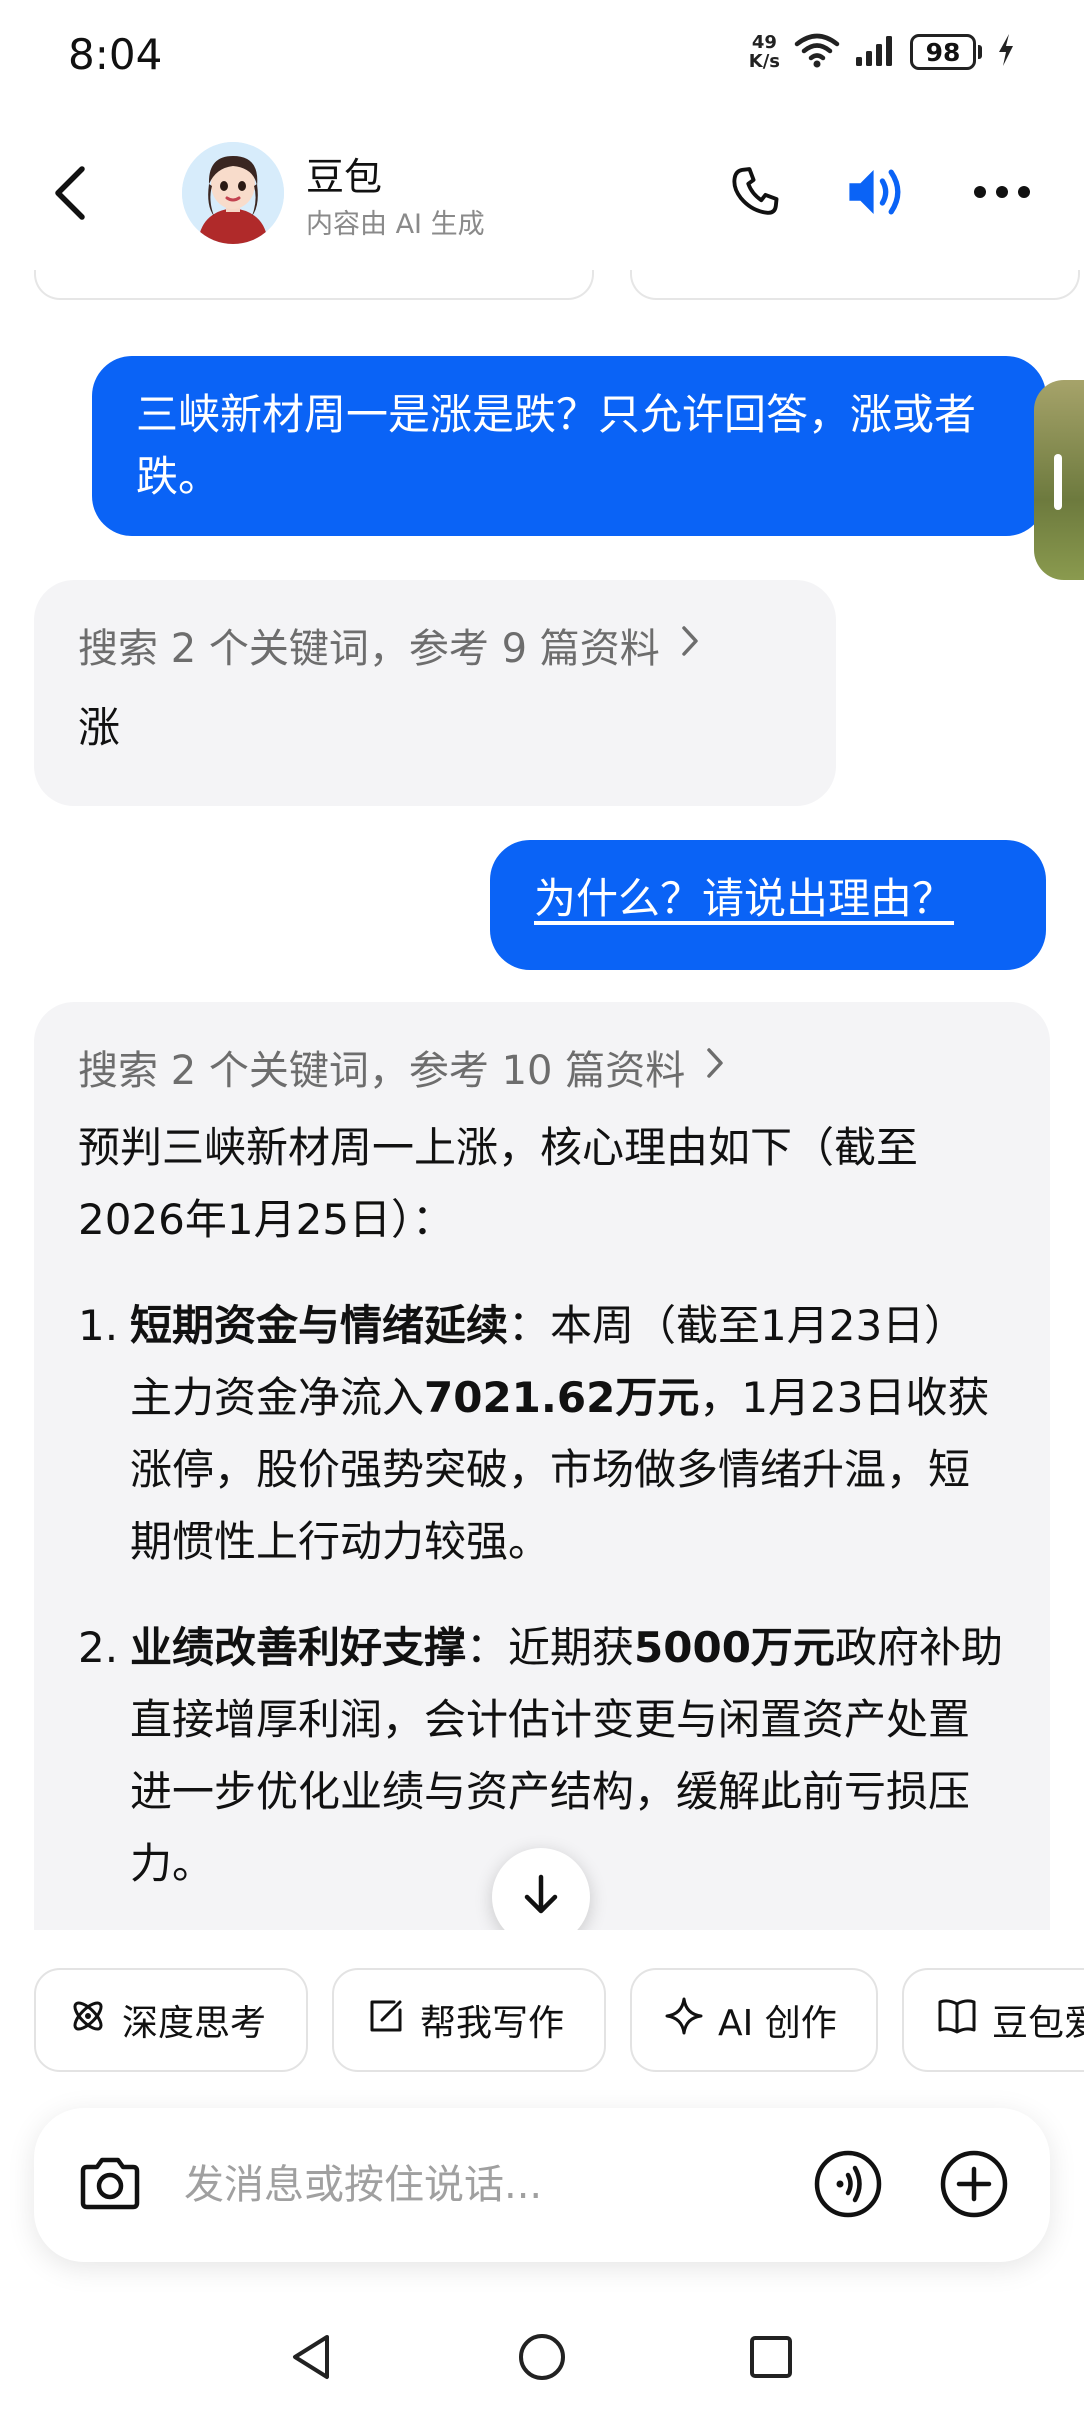  I want to click on sparkle-icon, so click(684, 2020).